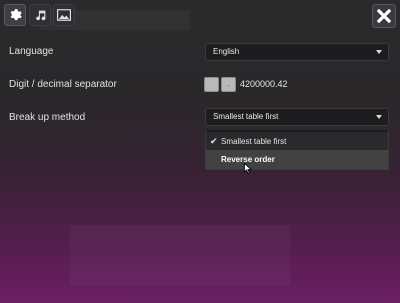 The image size is (400, 303). Describe the element at coordinates (246, 116) in the screenshot. I see `break-up-value: Smallest table first` at that location.